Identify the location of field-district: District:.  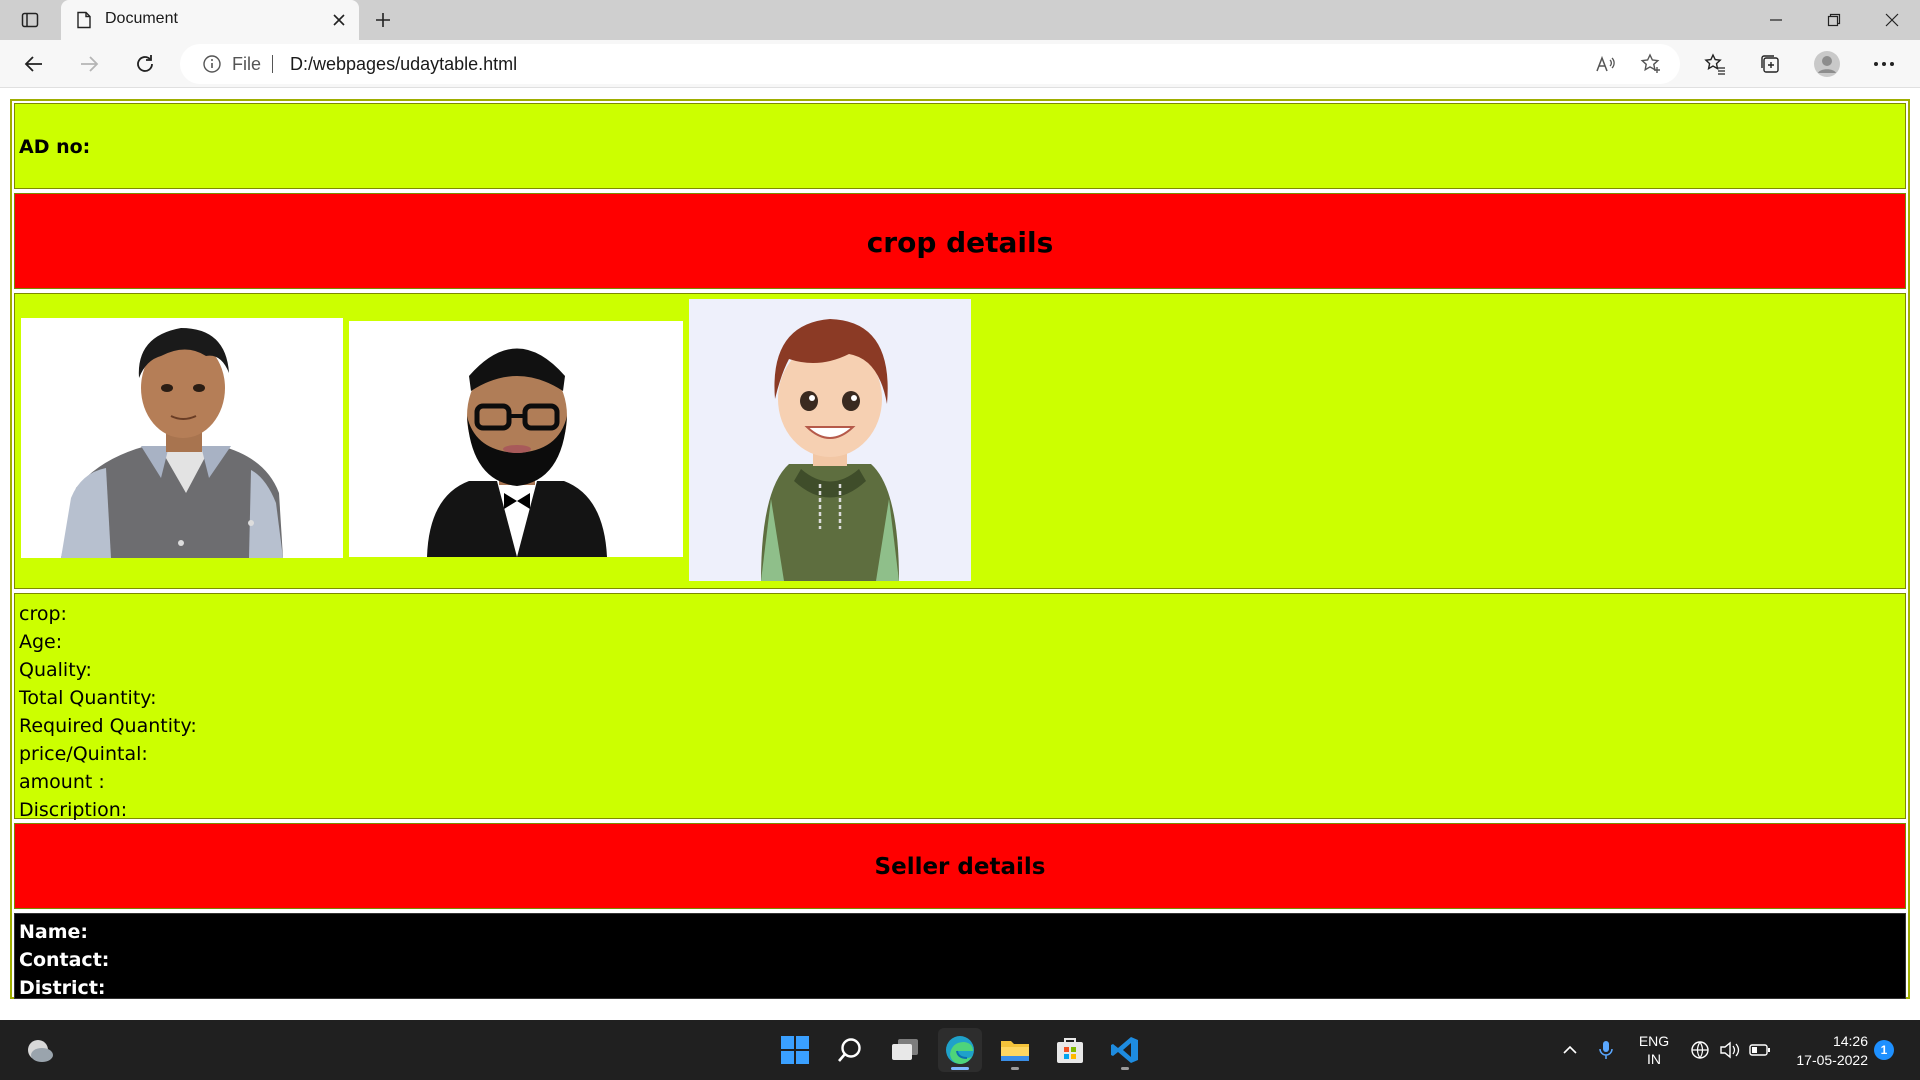
(62, 988).